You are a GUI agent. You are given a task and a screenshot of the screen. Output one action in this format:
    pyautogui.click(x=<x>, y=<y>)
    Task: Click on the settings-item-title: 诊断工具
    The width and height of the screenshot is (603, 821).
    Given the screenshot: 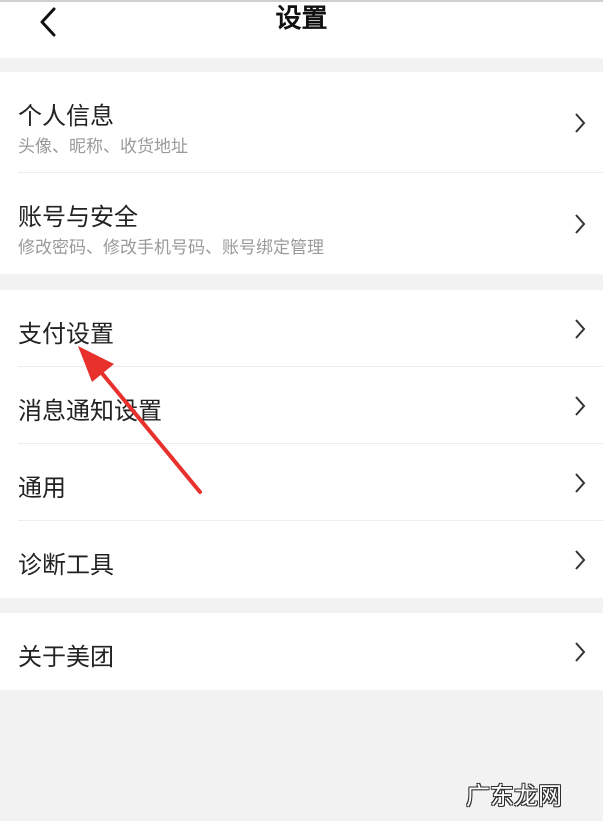 What is the action you would take?
    pyautogui.click(x=66, y=565)
    